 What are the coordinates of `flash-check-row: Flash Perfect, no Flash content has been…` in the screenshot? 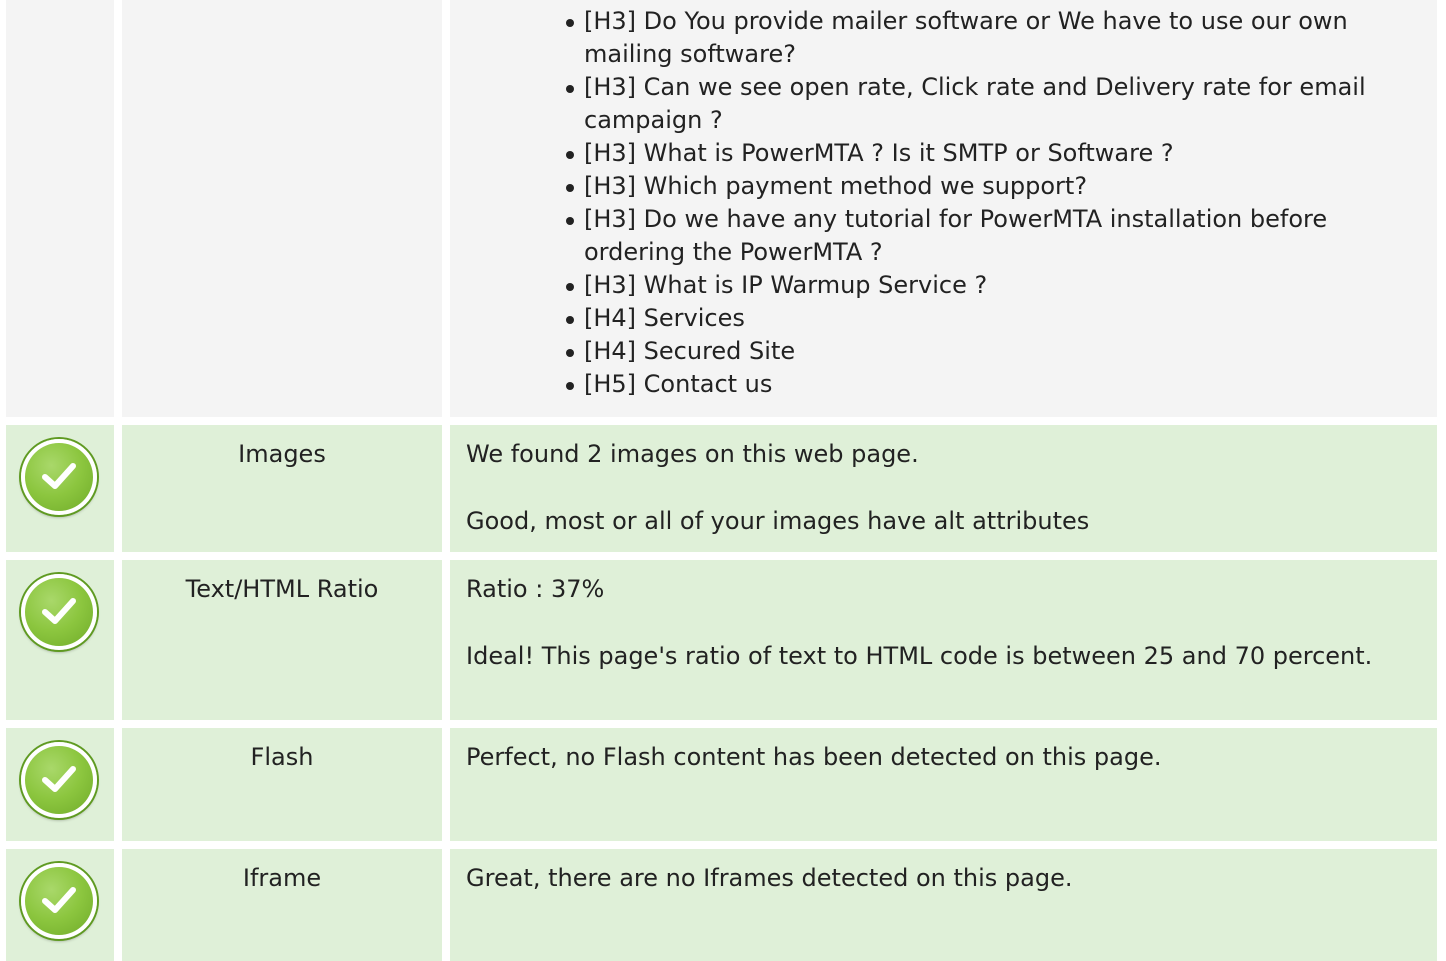 It's located at (721, 784).